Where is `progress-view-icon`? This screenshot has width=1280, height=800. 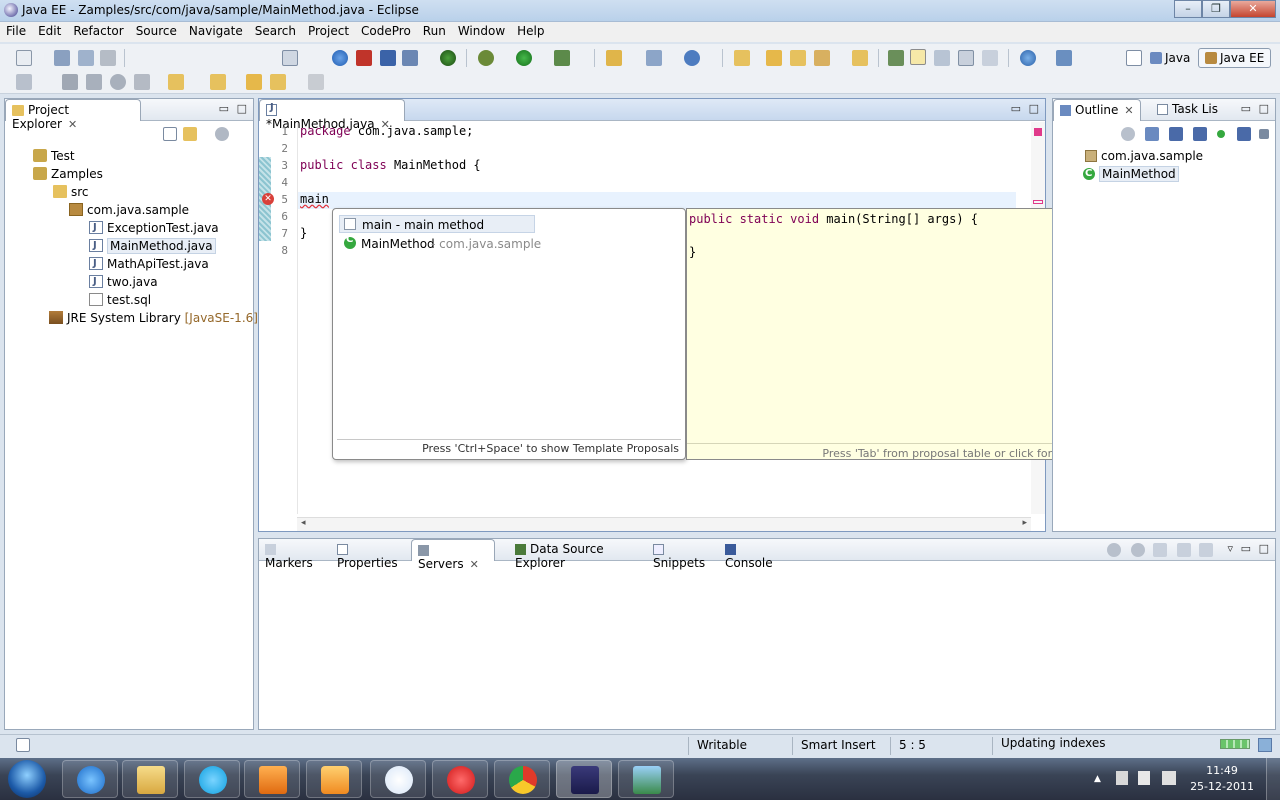
progress-view-icon is located at coordinates (1265, 745).